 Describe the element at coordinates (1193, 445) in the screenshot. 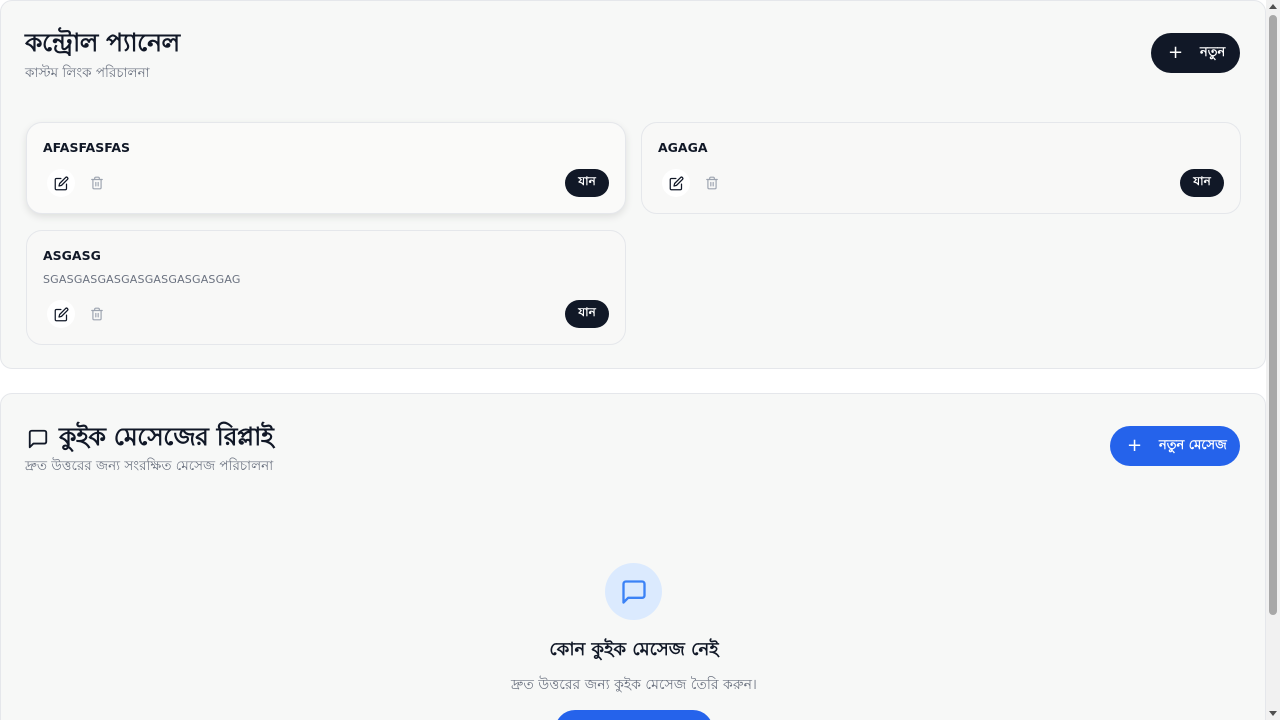

I see `new-message-button-label: নতুন মেসেজ` at that location.